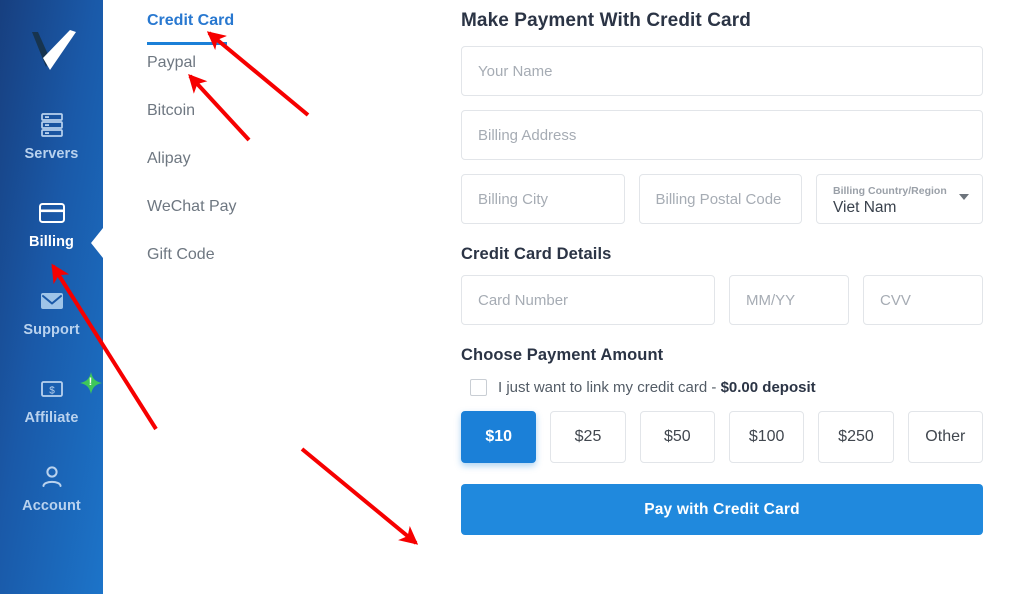 The image size is (1031, 594). What do you see at coordinates (51, 330) in the screenshot?
I see `sidebar-item-label: Support` at bounding box center [51, 330].